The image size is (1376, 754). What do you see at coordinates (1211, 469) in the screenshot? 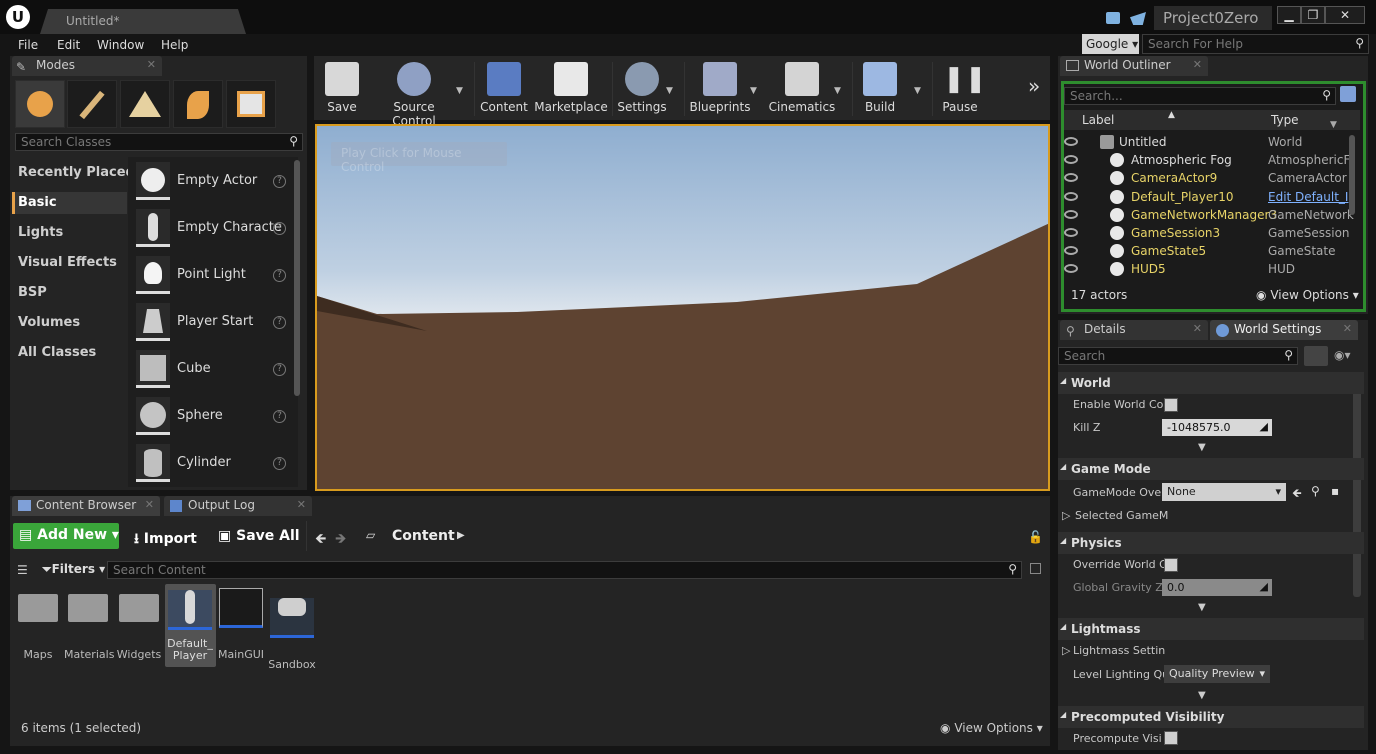
I see `section-game-mode: ◢ Game Mode` at bounding box center [1211, 469].